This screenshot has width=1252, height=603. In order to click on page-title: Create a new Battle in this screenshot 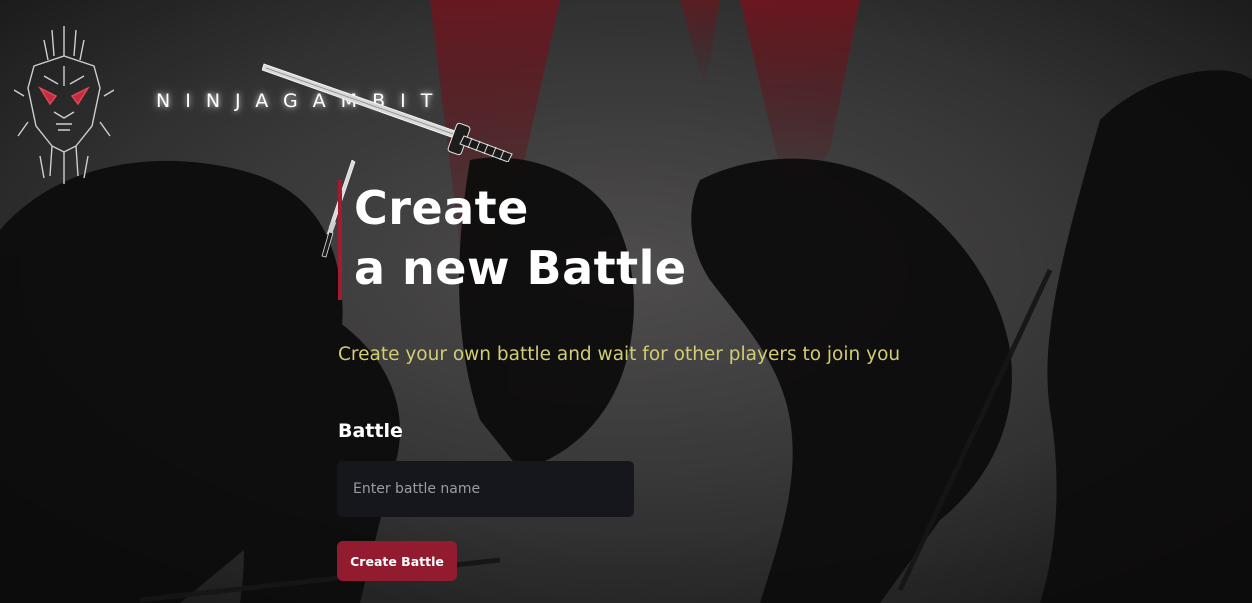, I will do `click(520, 238)`.